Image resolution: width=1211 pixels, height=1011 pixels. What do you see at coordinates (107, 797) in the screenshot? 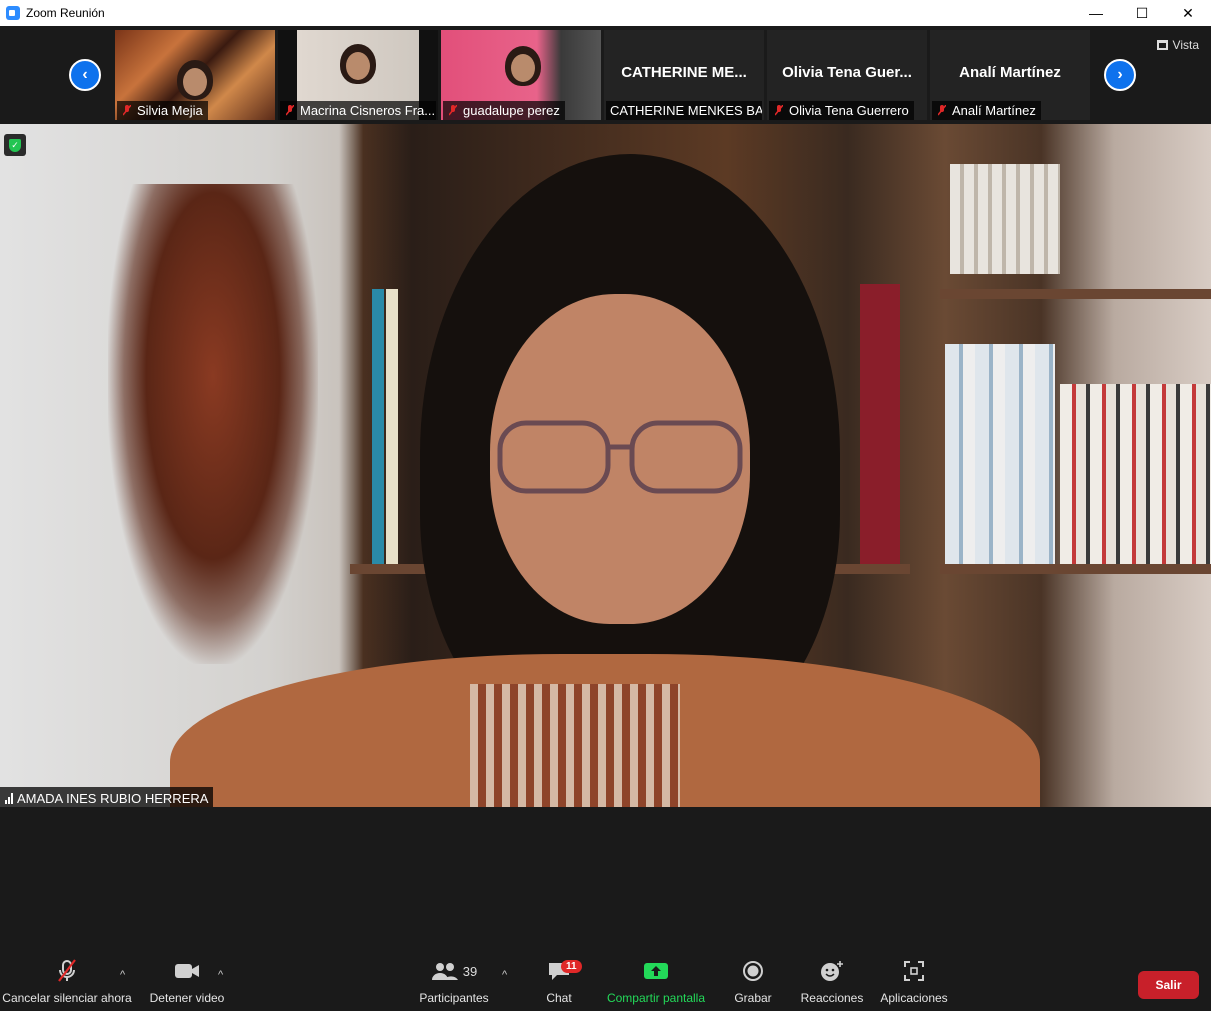
I see `active-speaker-name-label: AMADA INES RUBIO HERRERA` at bounding box center [107, 797].